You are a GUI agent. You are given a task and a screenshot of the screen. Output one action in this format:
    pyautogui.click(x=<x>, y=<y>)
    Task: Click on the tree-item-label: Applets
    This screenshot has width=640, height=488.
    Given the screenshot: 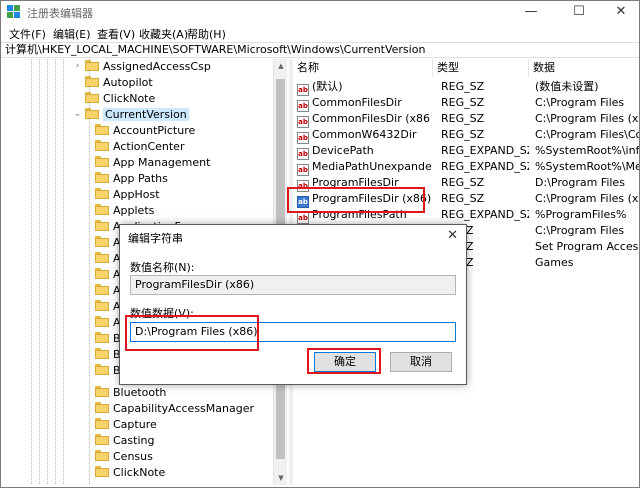 What is the action you would take?
    pyautogui.click(x=134, y=210)
    